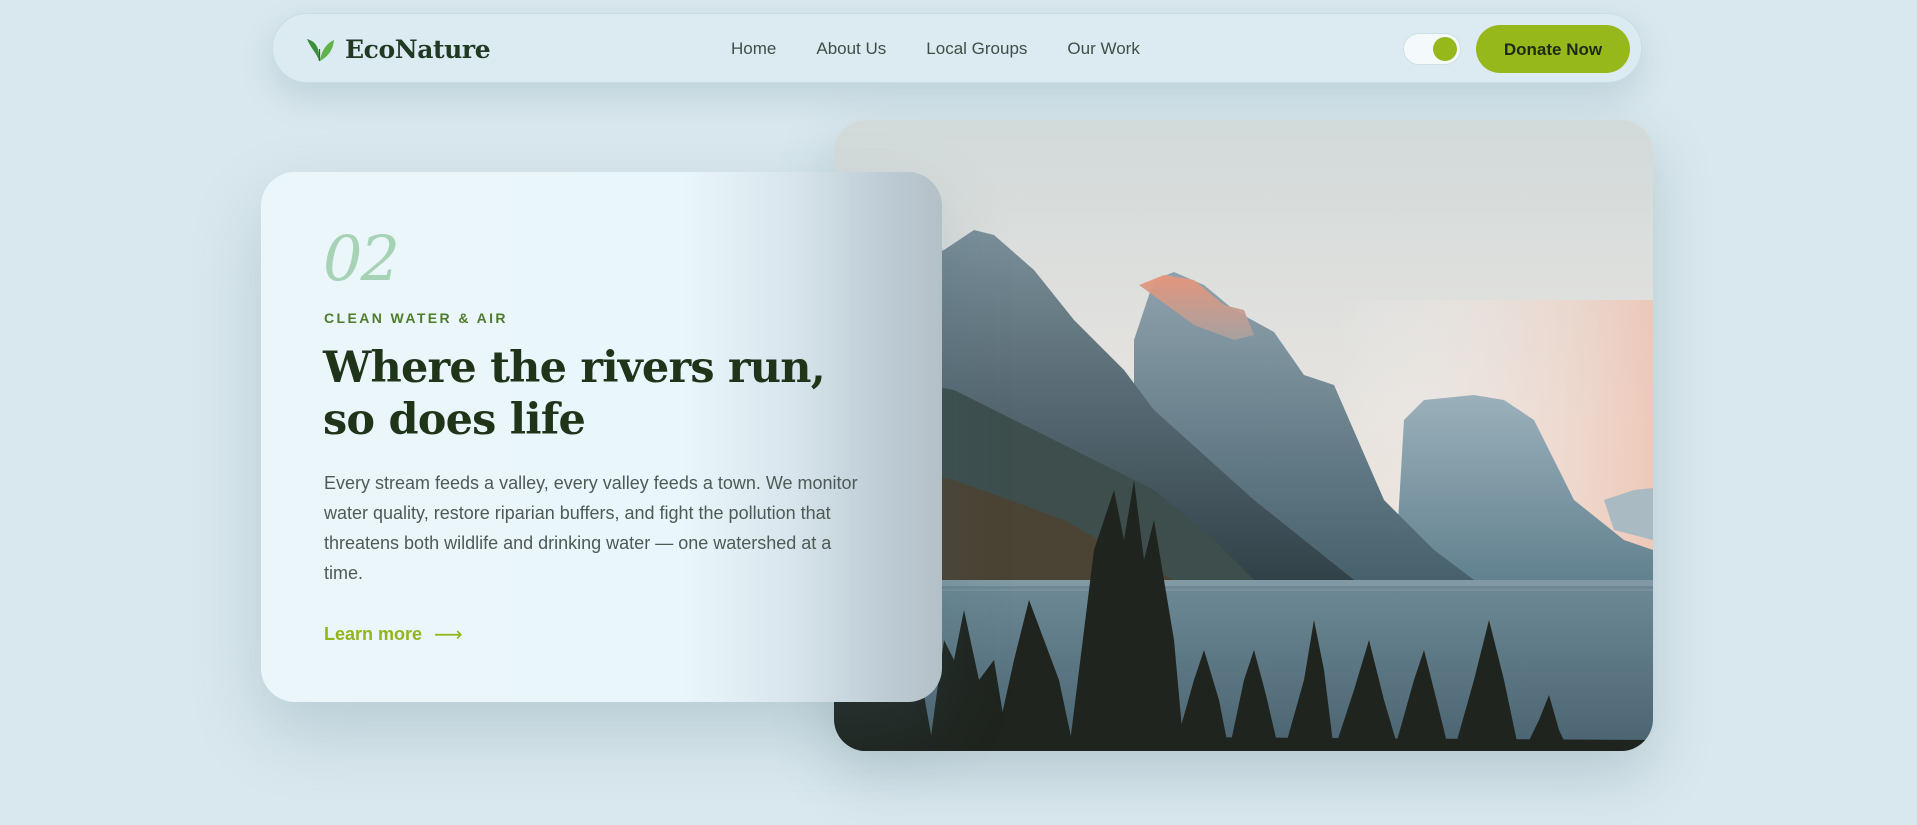 The width and height of the screenshot is (1917, 825). I want to click on donate-button: Donate Now, so click(1553, 49).